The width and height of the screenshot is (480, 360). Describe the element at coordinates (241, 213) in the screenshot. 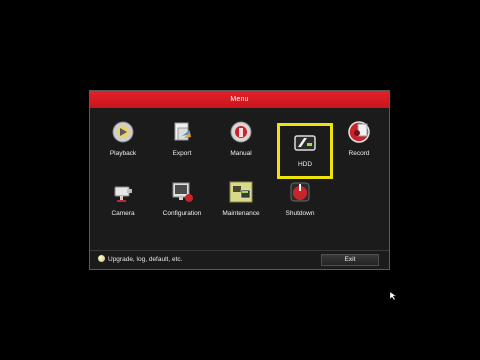

I see `menu-item-label: Maintenance` at that location.